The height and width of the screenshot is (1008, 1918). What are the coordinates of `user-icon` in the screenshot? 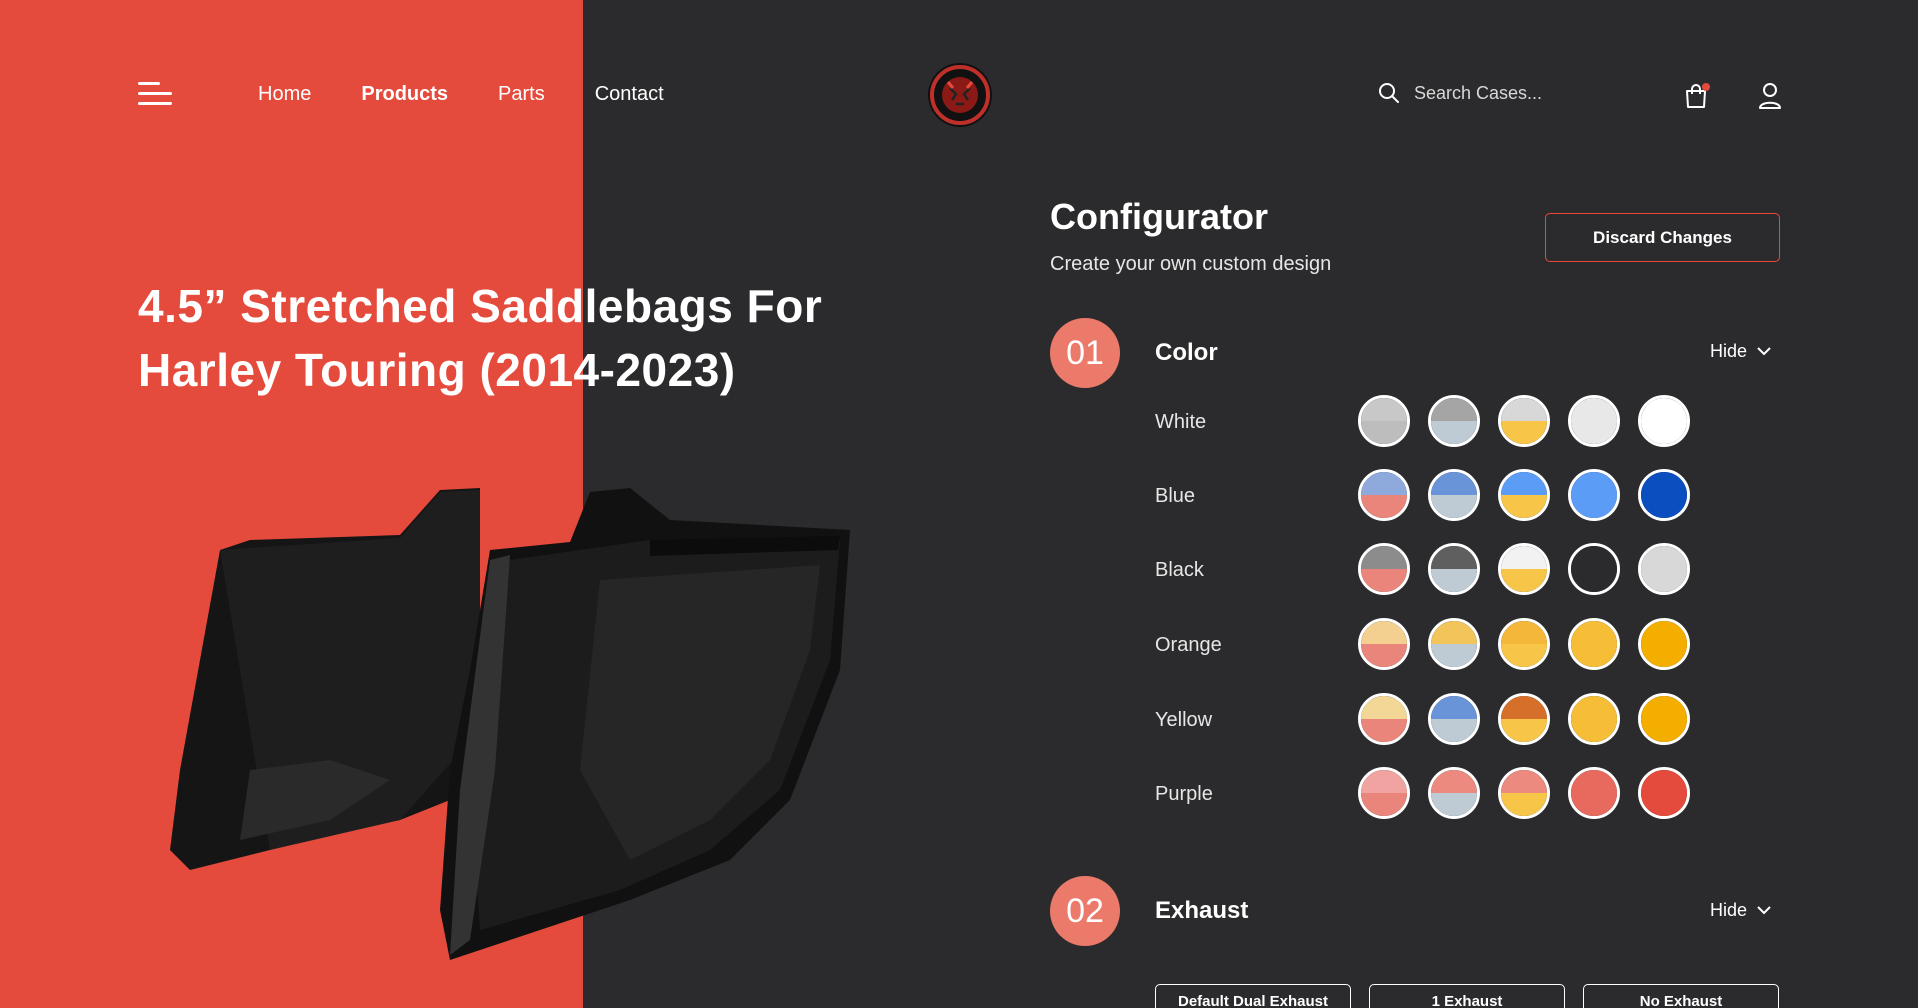 It's located at (1770, 96).